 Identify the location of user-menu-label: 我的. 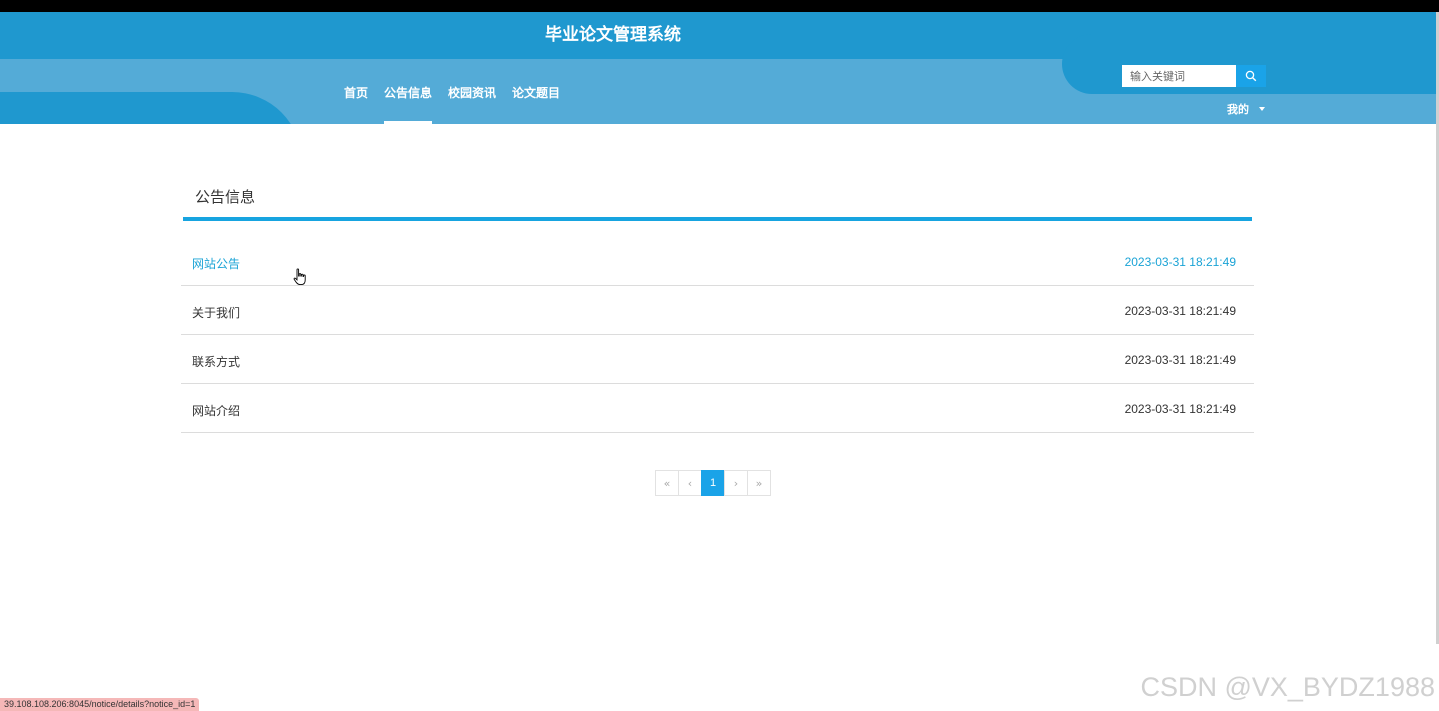
(1238, 109).